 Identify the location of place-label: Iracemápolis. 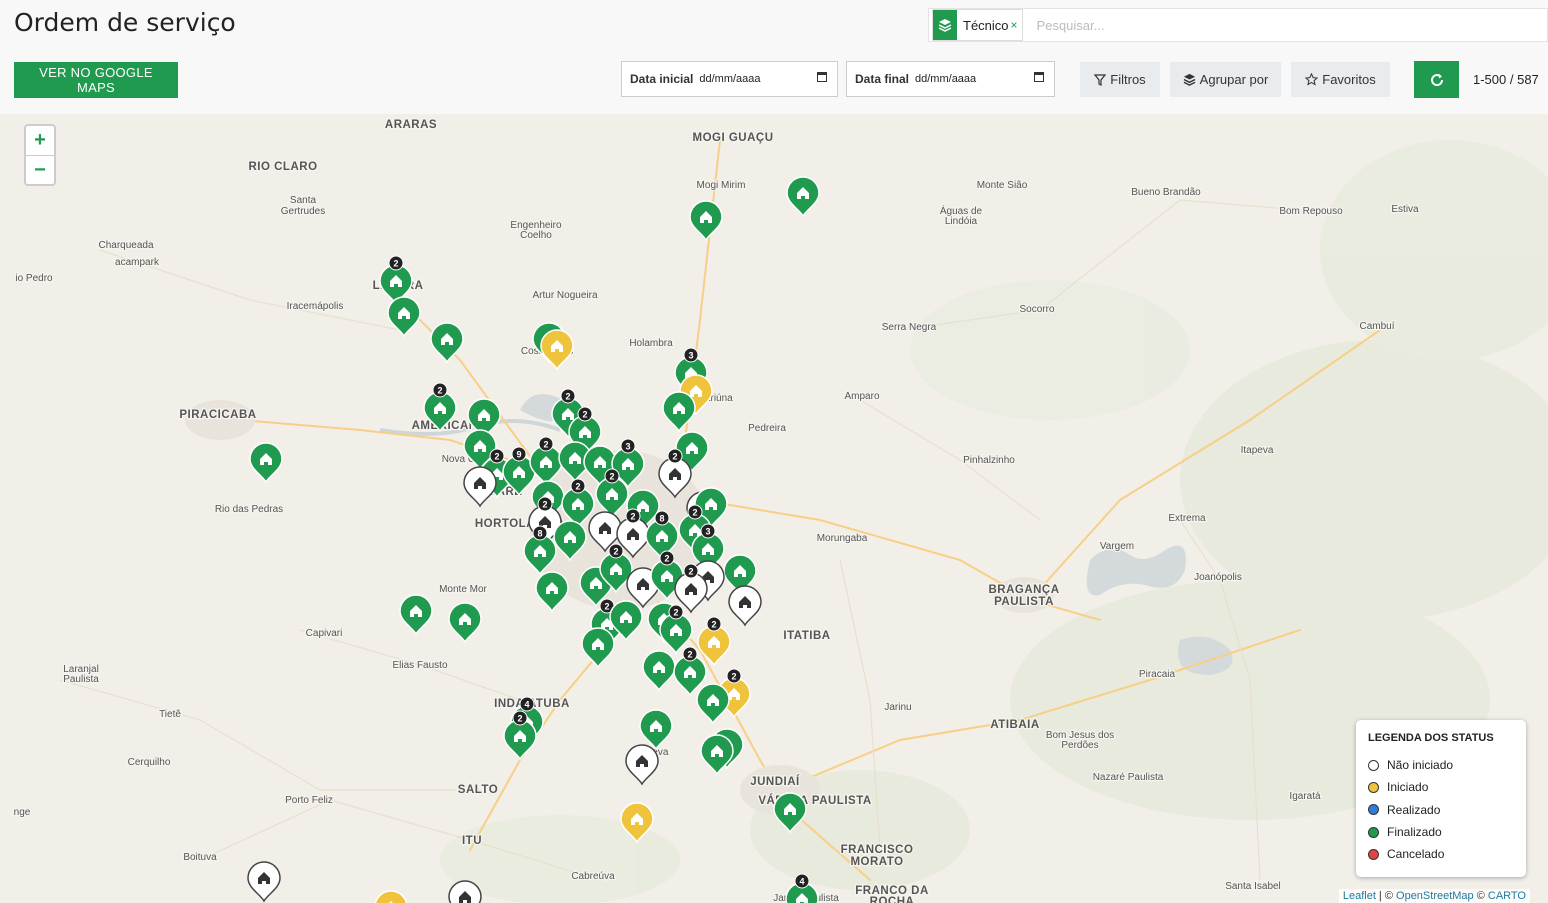
(315, 306).